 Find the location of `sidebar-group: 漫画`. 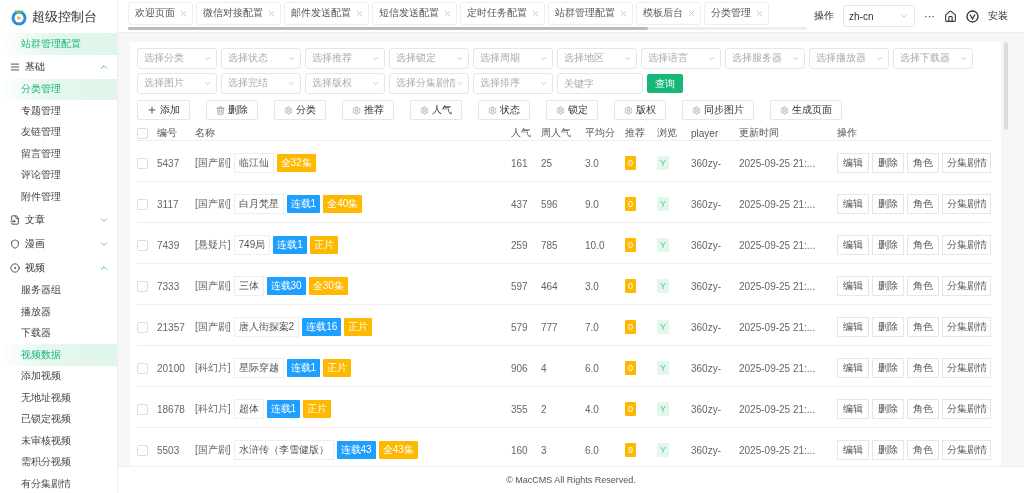

sidebar-group: 漫画 is located at coordinates (58, 243).